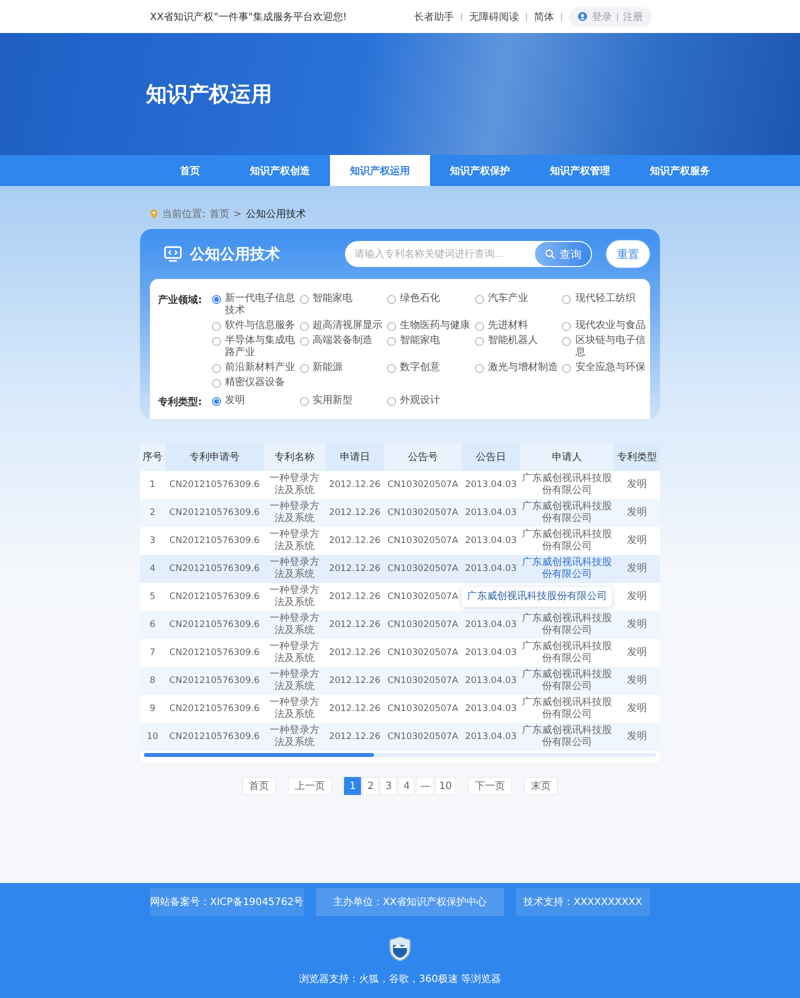 The width and height of the screenshot is (800, 998). Describe the element at coordinates (604, 305) in the screenshot. I see `radio-option: 现代轻工纺织` at that location.